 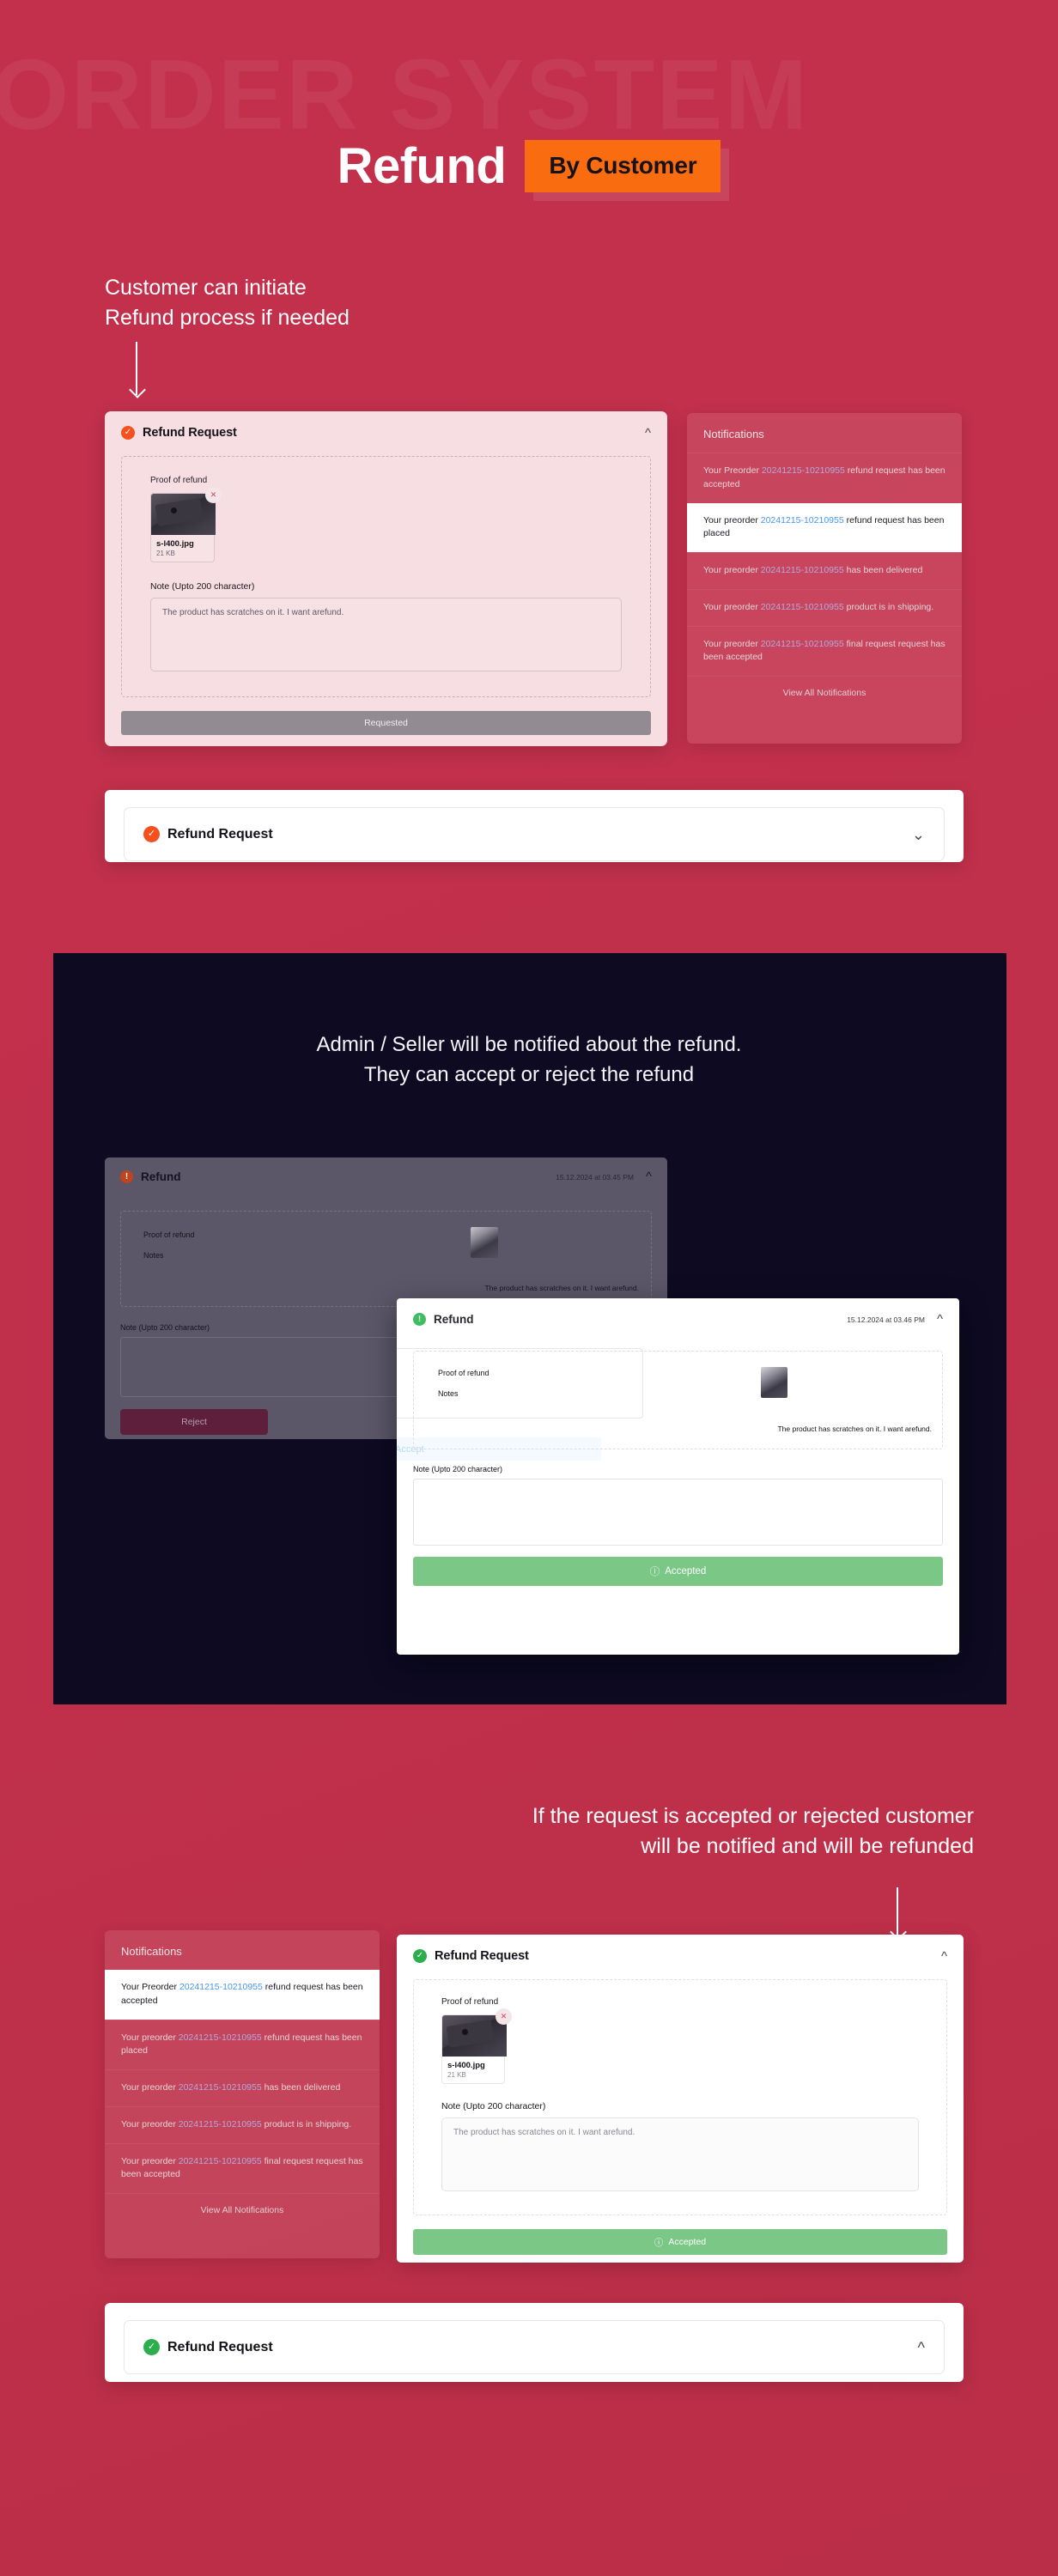 What do you see at coordinates (443, 1319) in the screenshot?
I see `front-header-left: ! Refund` at bounding box center [443, 1319].